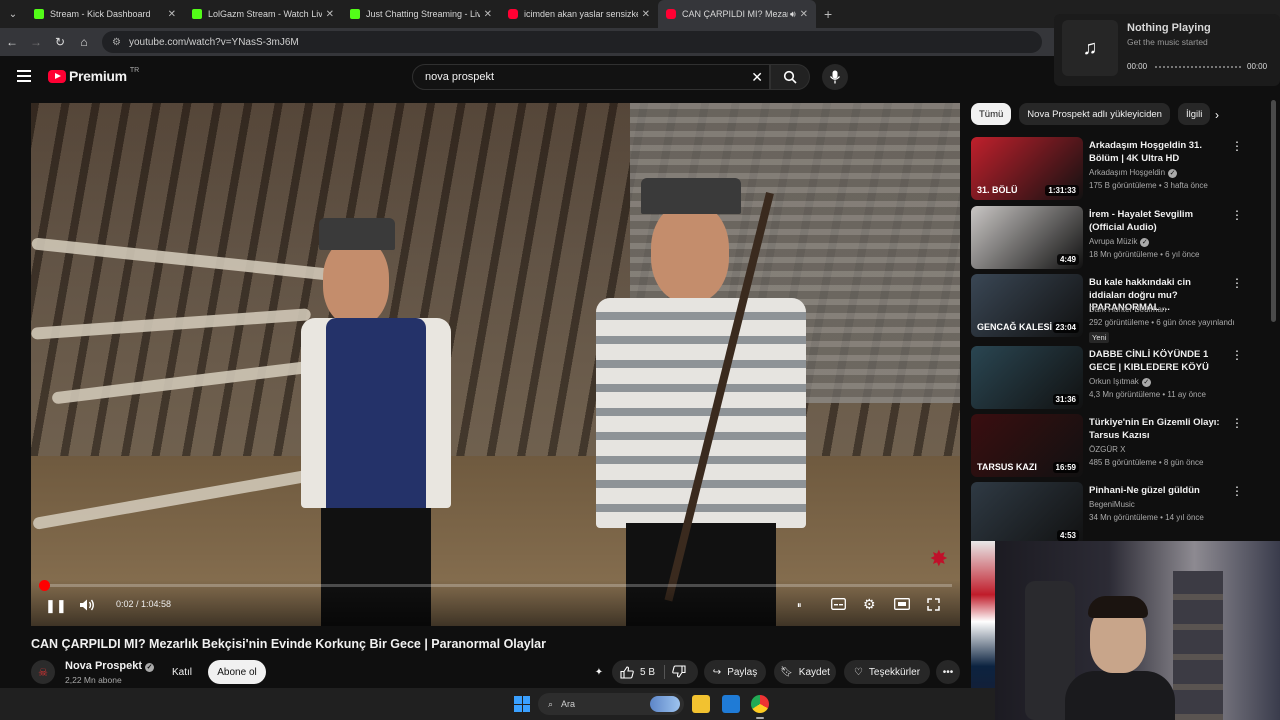 The height and width of the screenshot is (720, 1280). I want to click on filter-chip: Tümü, so click(991, 114).